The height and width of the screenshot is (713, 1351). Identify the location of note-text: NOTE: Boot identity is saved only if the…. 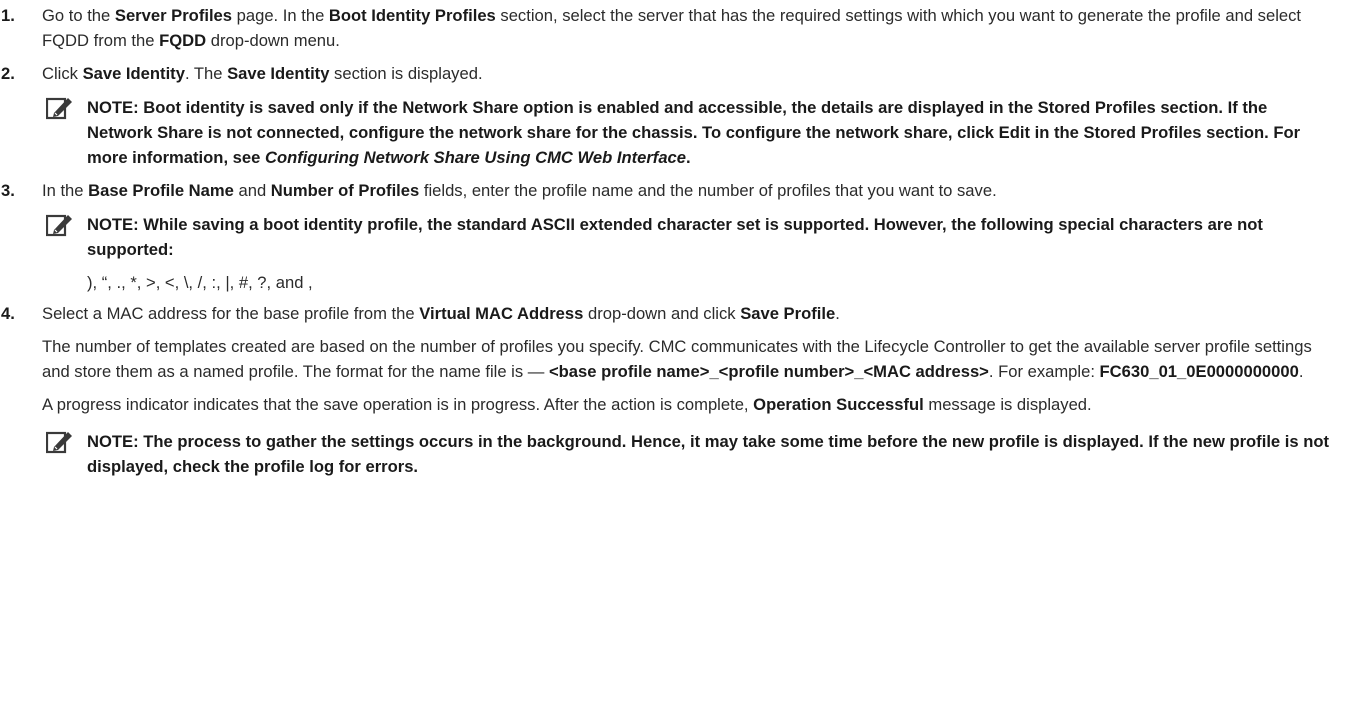
(709, 132).